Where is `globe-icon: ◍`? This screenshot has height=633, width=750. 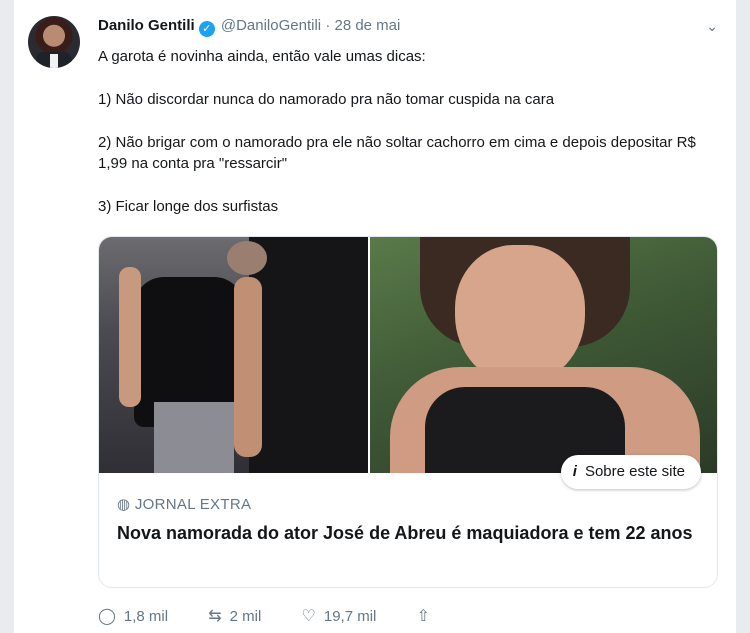 globe-icon: ◍ is located at coordinates (124, 504).